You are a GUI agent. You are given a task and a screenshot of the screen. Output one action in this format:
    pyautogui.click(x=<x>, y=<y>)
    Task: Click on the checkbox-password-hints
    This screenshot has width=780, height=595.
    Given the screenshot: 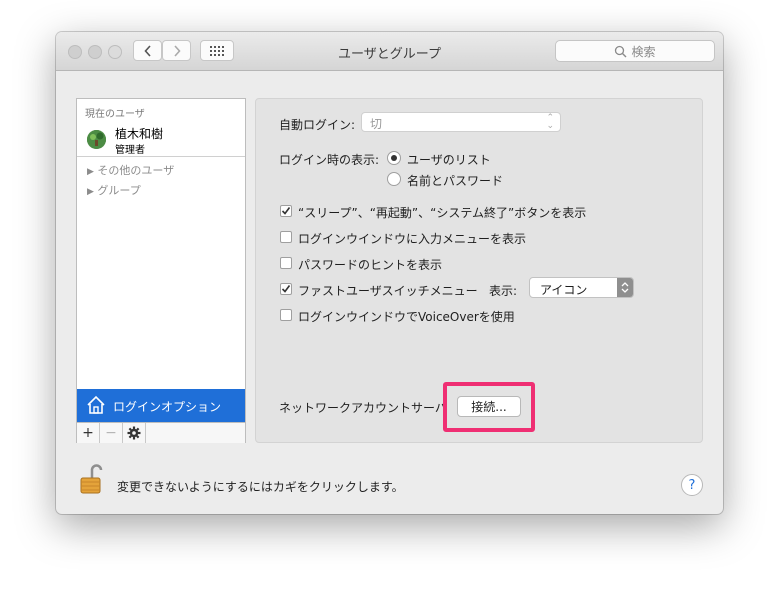 What is the action you would take?
    pyautogui.click(x=286, y=263)
    